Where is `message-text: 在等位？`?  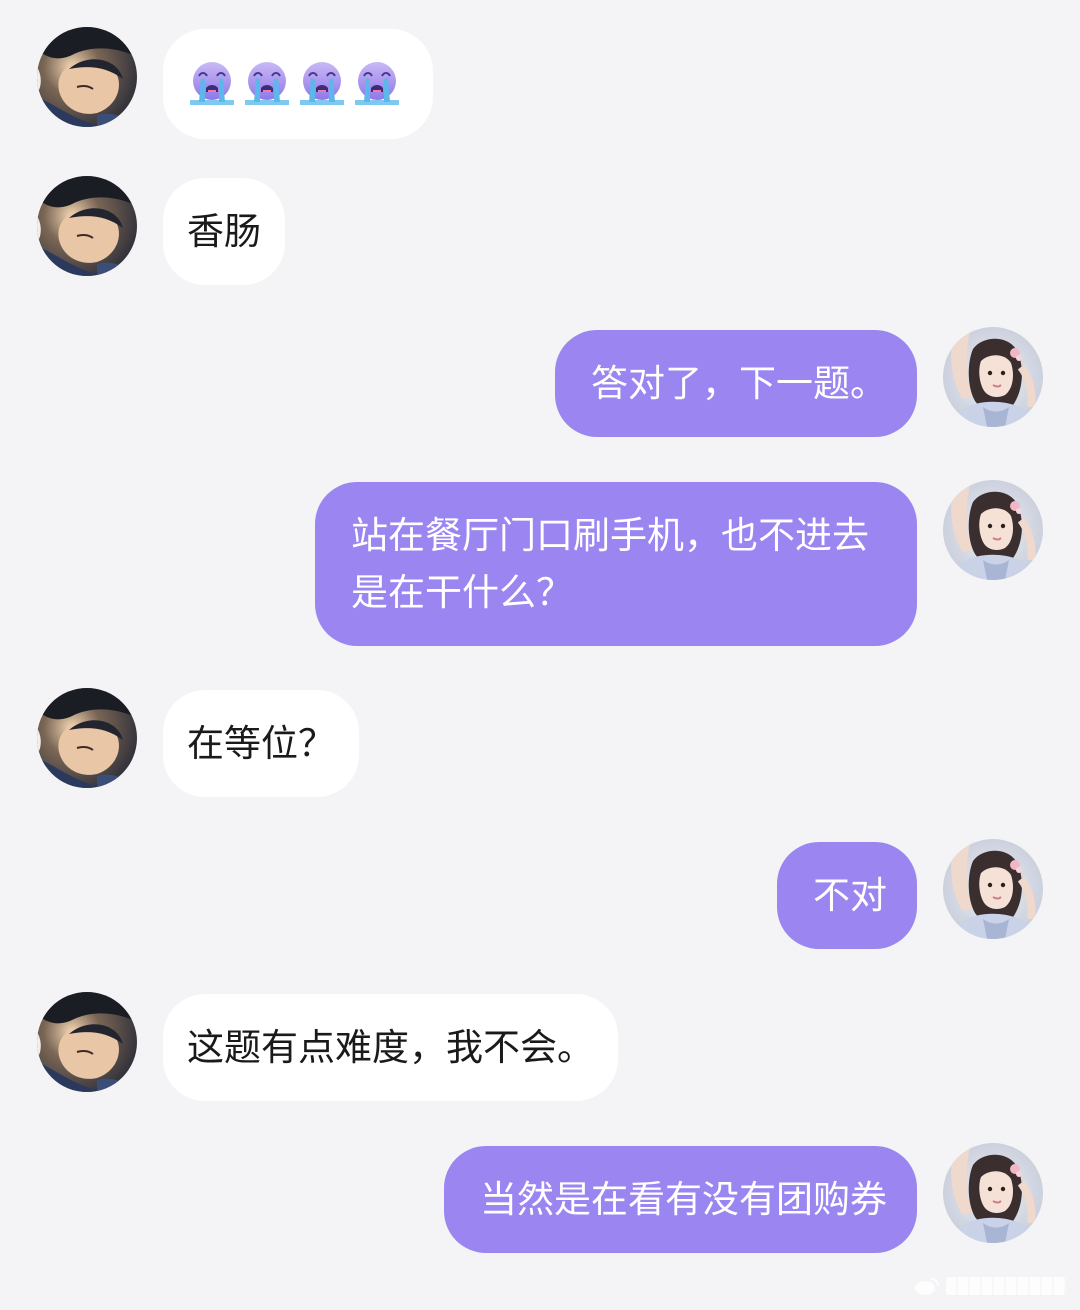
message-text: 在等位？ is located at coordinates (261, 743).